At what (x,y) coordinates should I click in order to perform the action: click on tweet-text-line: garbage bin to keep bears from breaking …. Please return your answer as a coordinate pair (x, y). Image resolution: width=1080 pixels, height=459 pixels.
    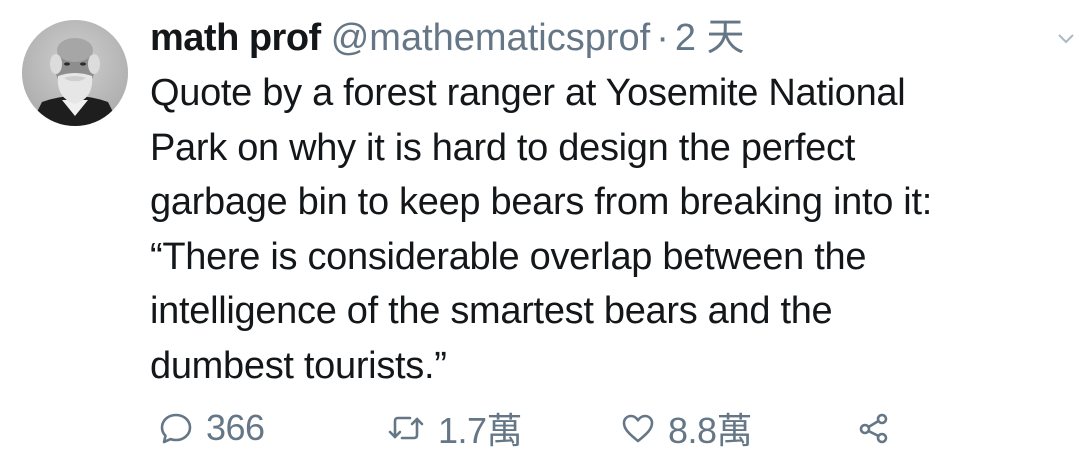
    Looking at the image, I should click on (541, 202).